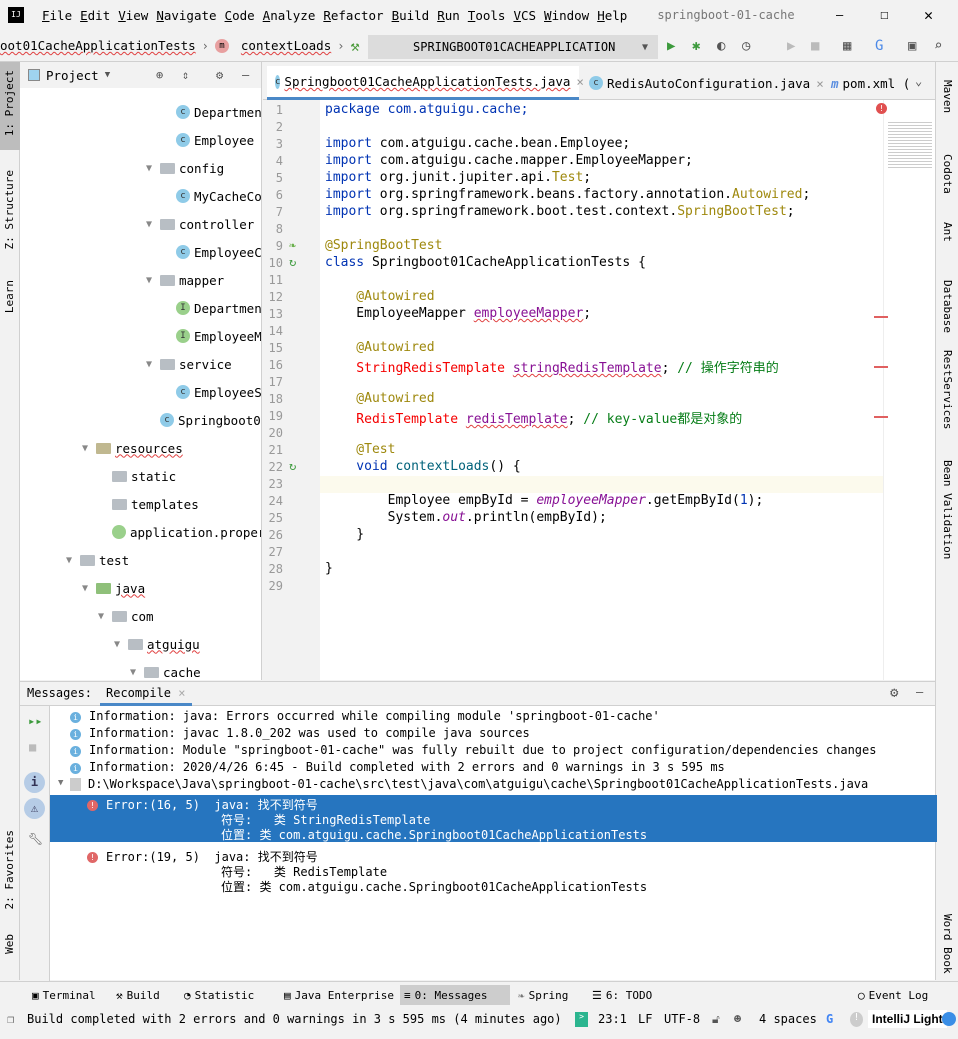  I want to click on error-indicator-icon: !, so click(881, 108).